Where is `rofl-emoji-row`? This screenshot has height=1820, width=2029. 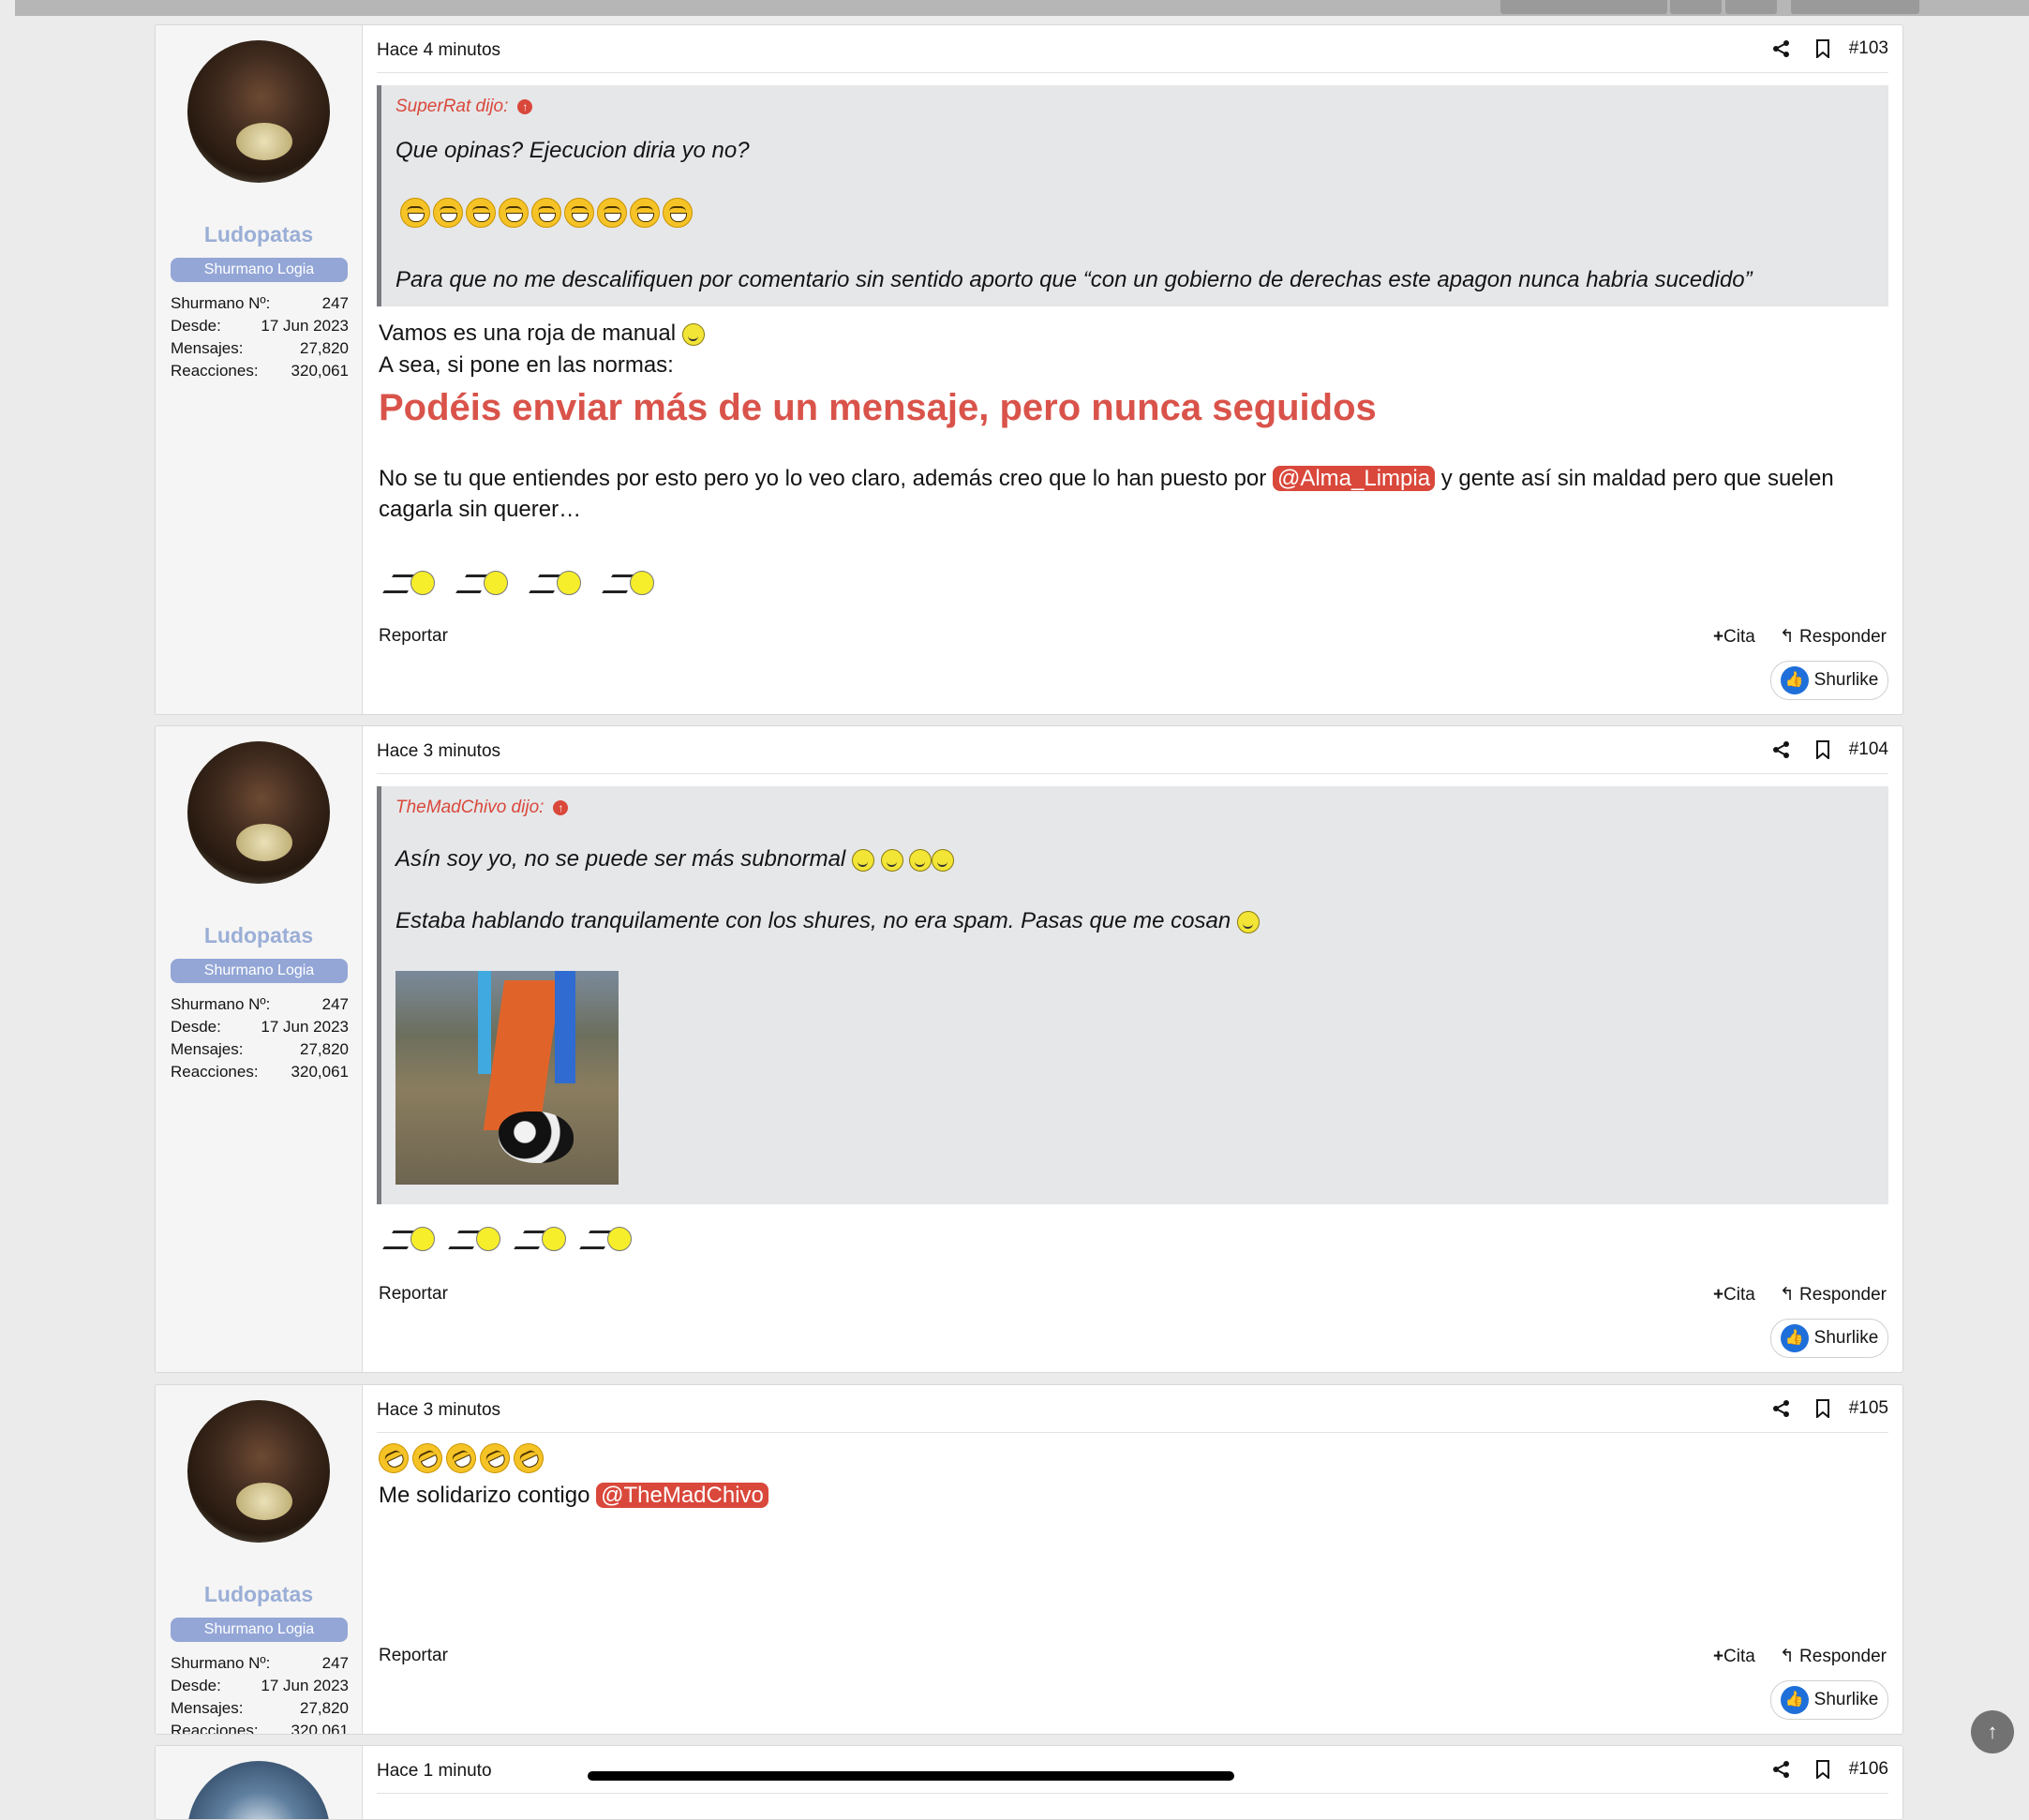 rofl-emoji-row is located at coordinates (461, 1458).